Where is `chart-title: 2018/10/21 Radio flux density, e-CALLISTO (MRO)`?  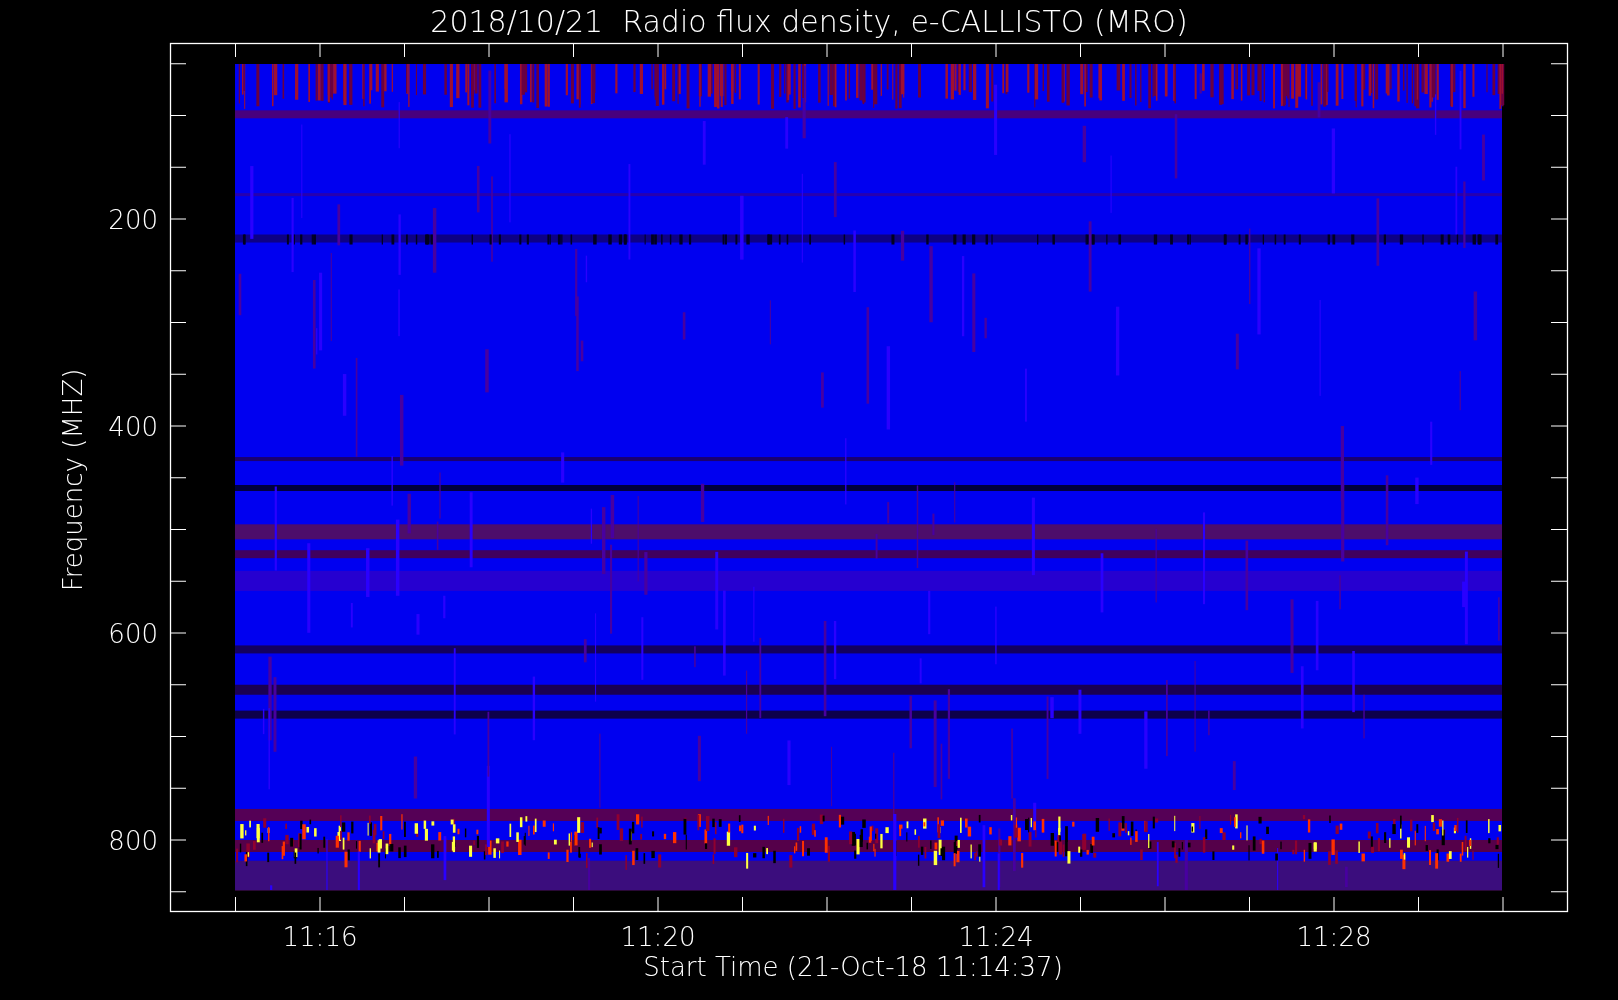
chart-title: 2018/10/21 Radio flux density, e-CALLISTO (MRO) is located at coordinates (809, 21).